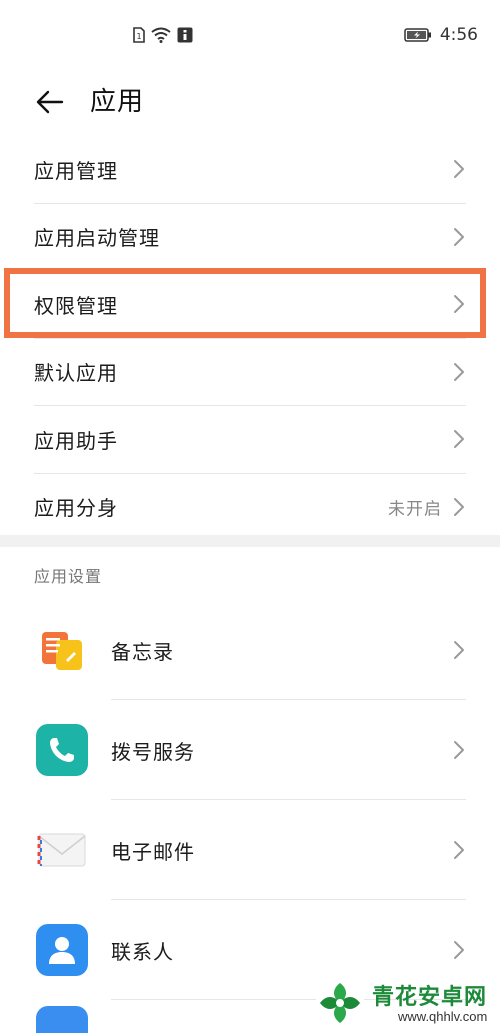 The height and width of the screenshot is (1033, 500). I want to click on back-arrow-icon, so click(50, 102).